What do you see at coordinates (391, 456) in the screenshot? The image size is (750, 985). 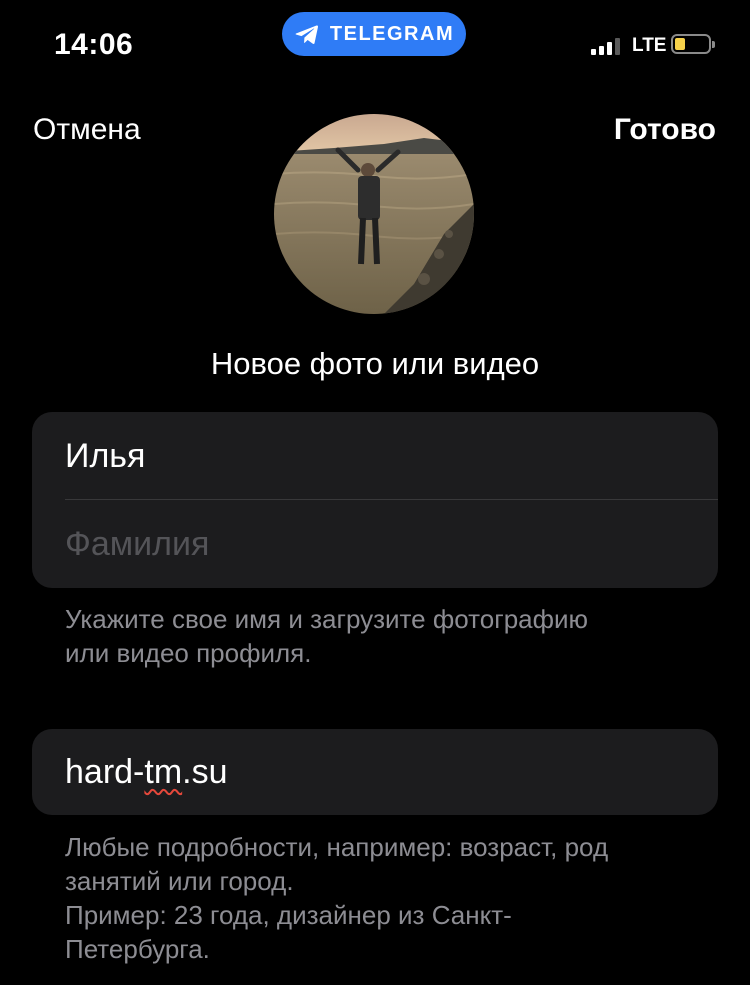 I see `first-name-field: Илья` at bounding box center [391, 456].